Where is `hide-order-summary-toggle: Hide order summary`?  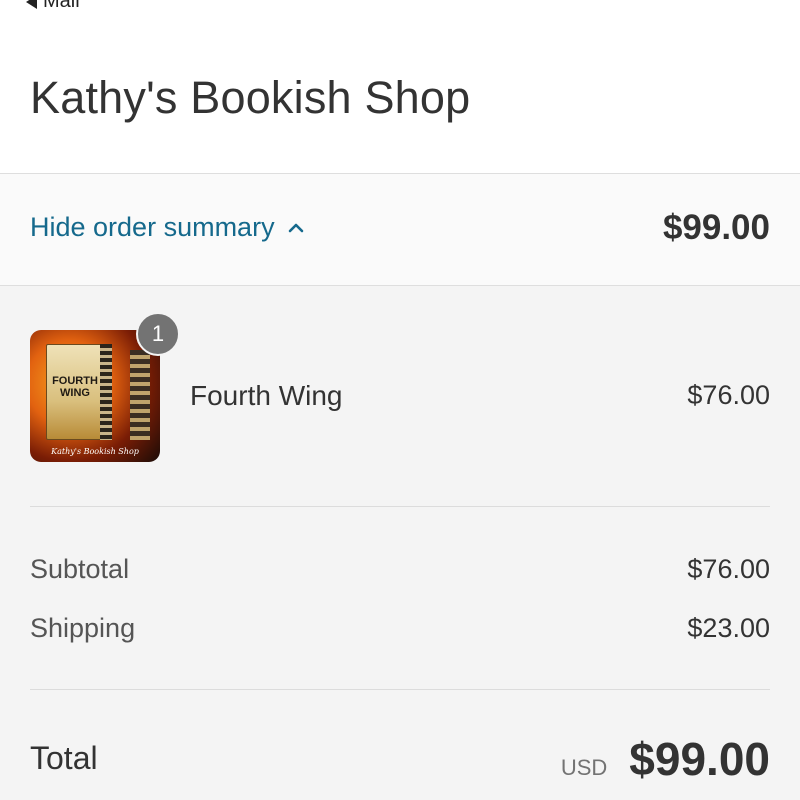 hide-order-summary-toggle: Hide order summary is located at coordinates (168, 227).